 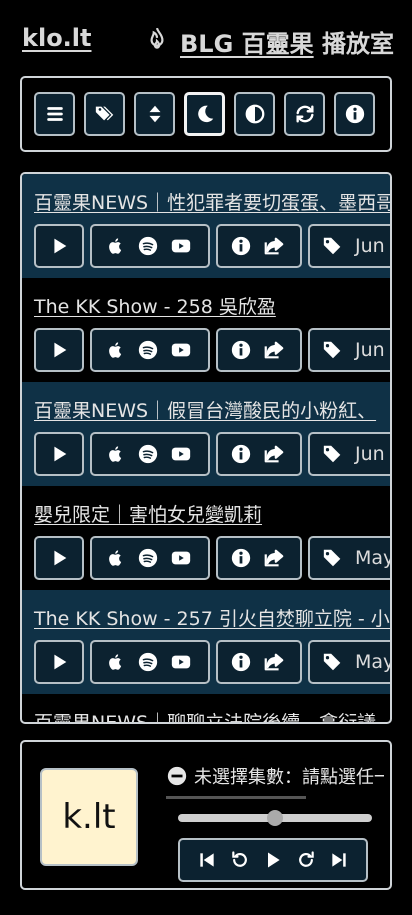 I want to click on dark-mode-button, so click(x=204, y=114).